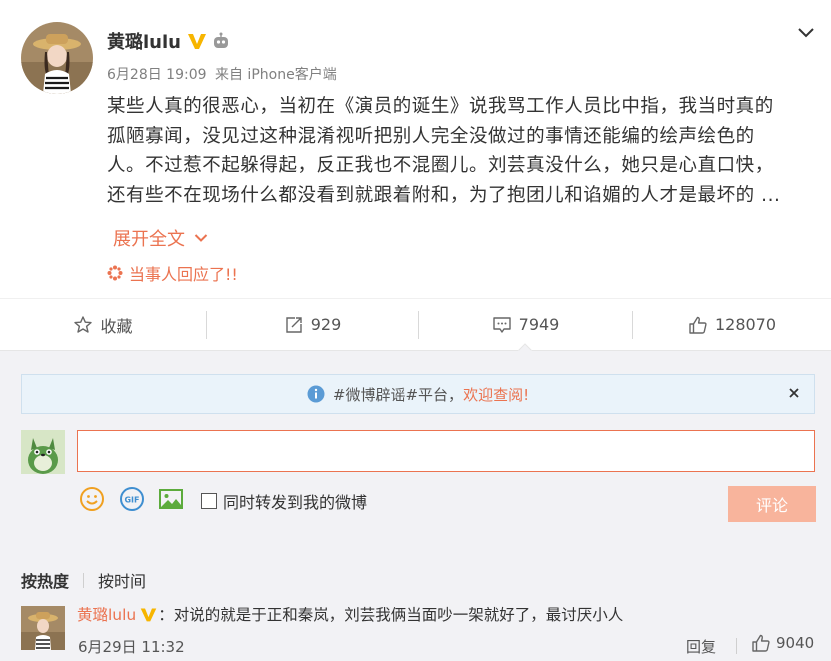 This screenshot has height=661, width=831. I want to click on repost-button: 929, so click(312, 324).